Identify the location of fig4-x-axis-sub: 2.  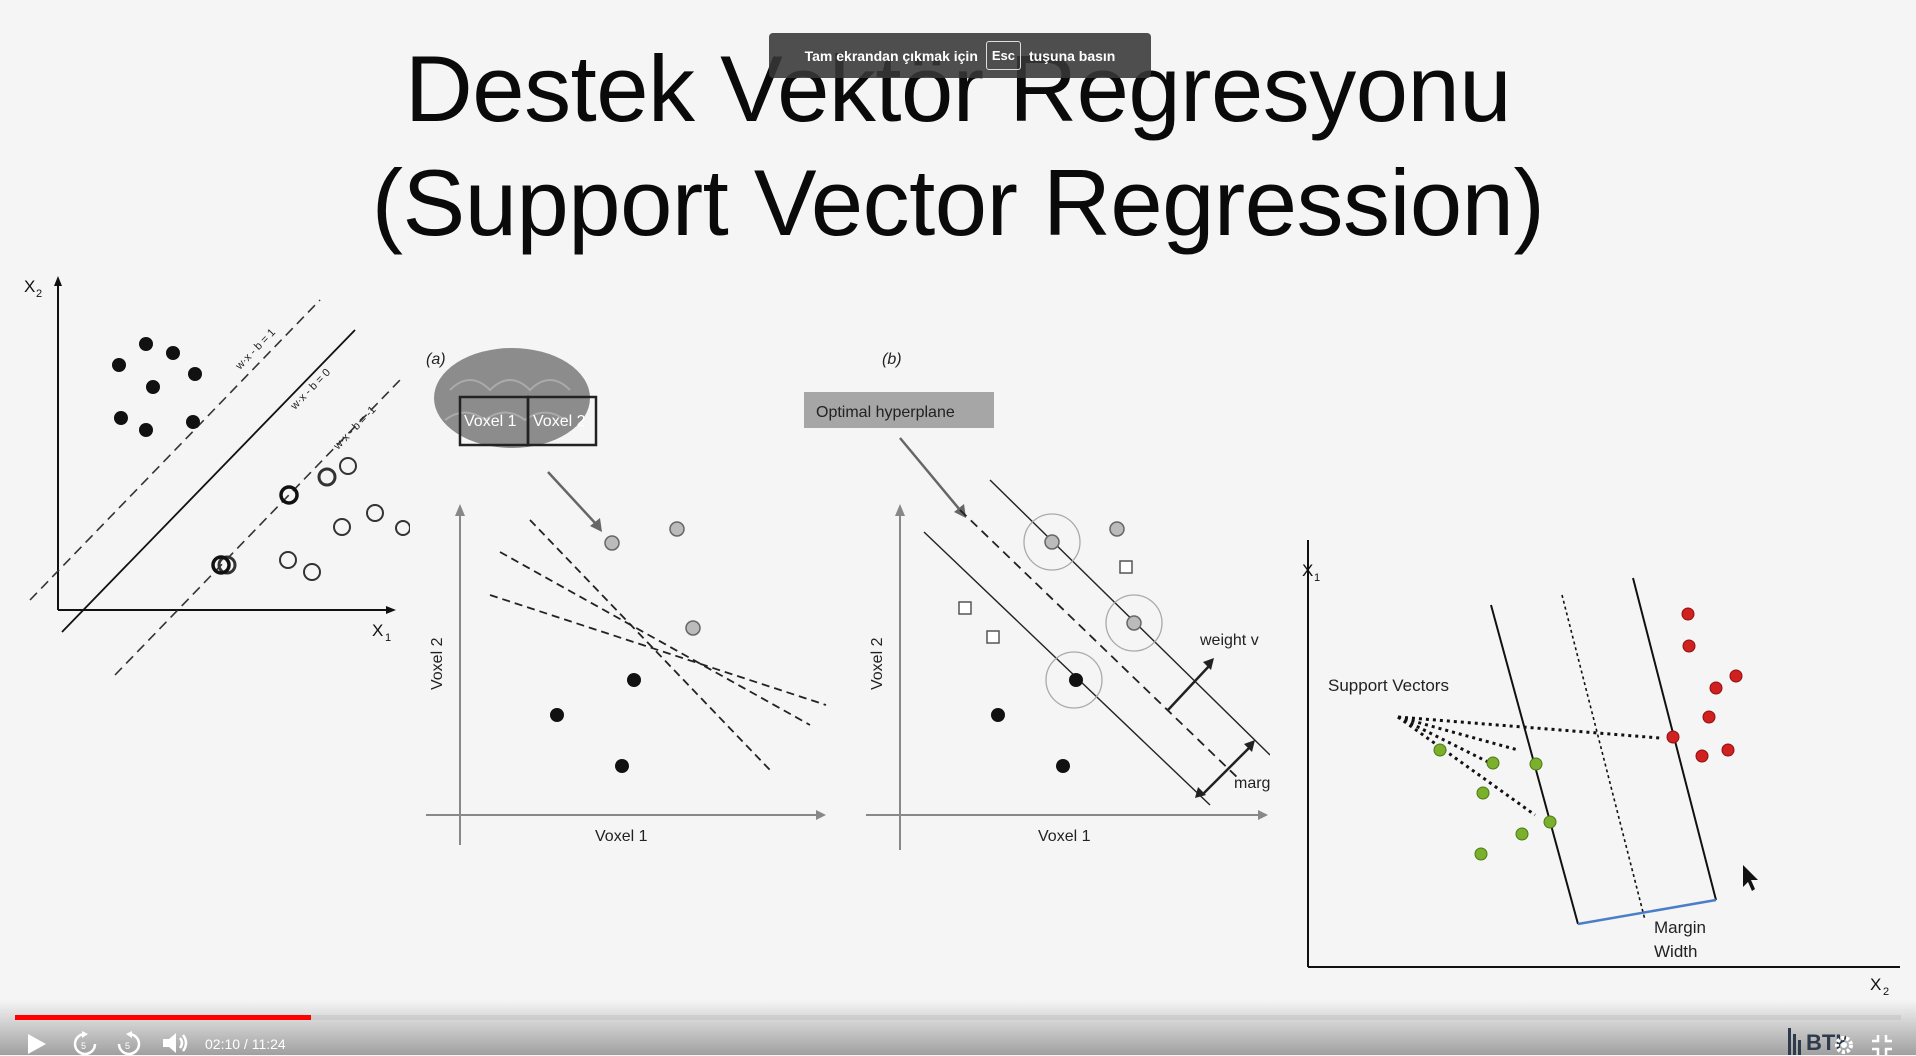
(1886, 992).